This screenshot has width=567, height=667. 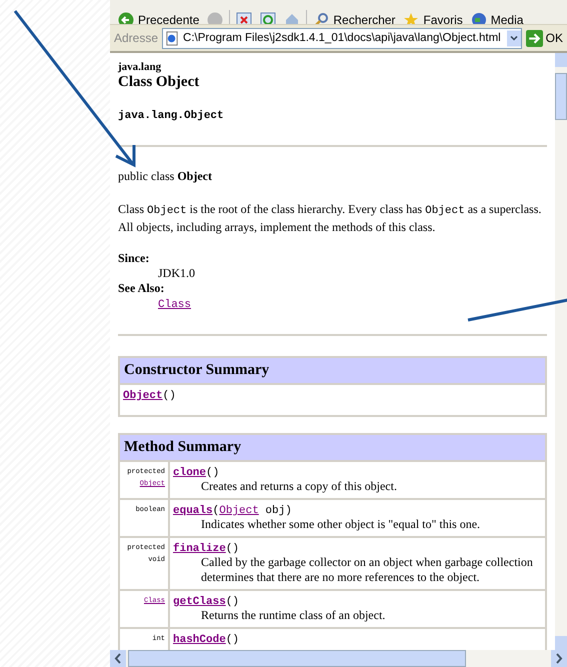 I want to click on table-header: Constructor Summary, so click(x=332, y=370).